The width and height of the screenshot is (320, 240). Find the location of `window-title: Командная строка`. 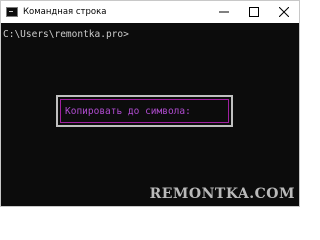

window-title: Командная строка is located at coordinates (65, 12).